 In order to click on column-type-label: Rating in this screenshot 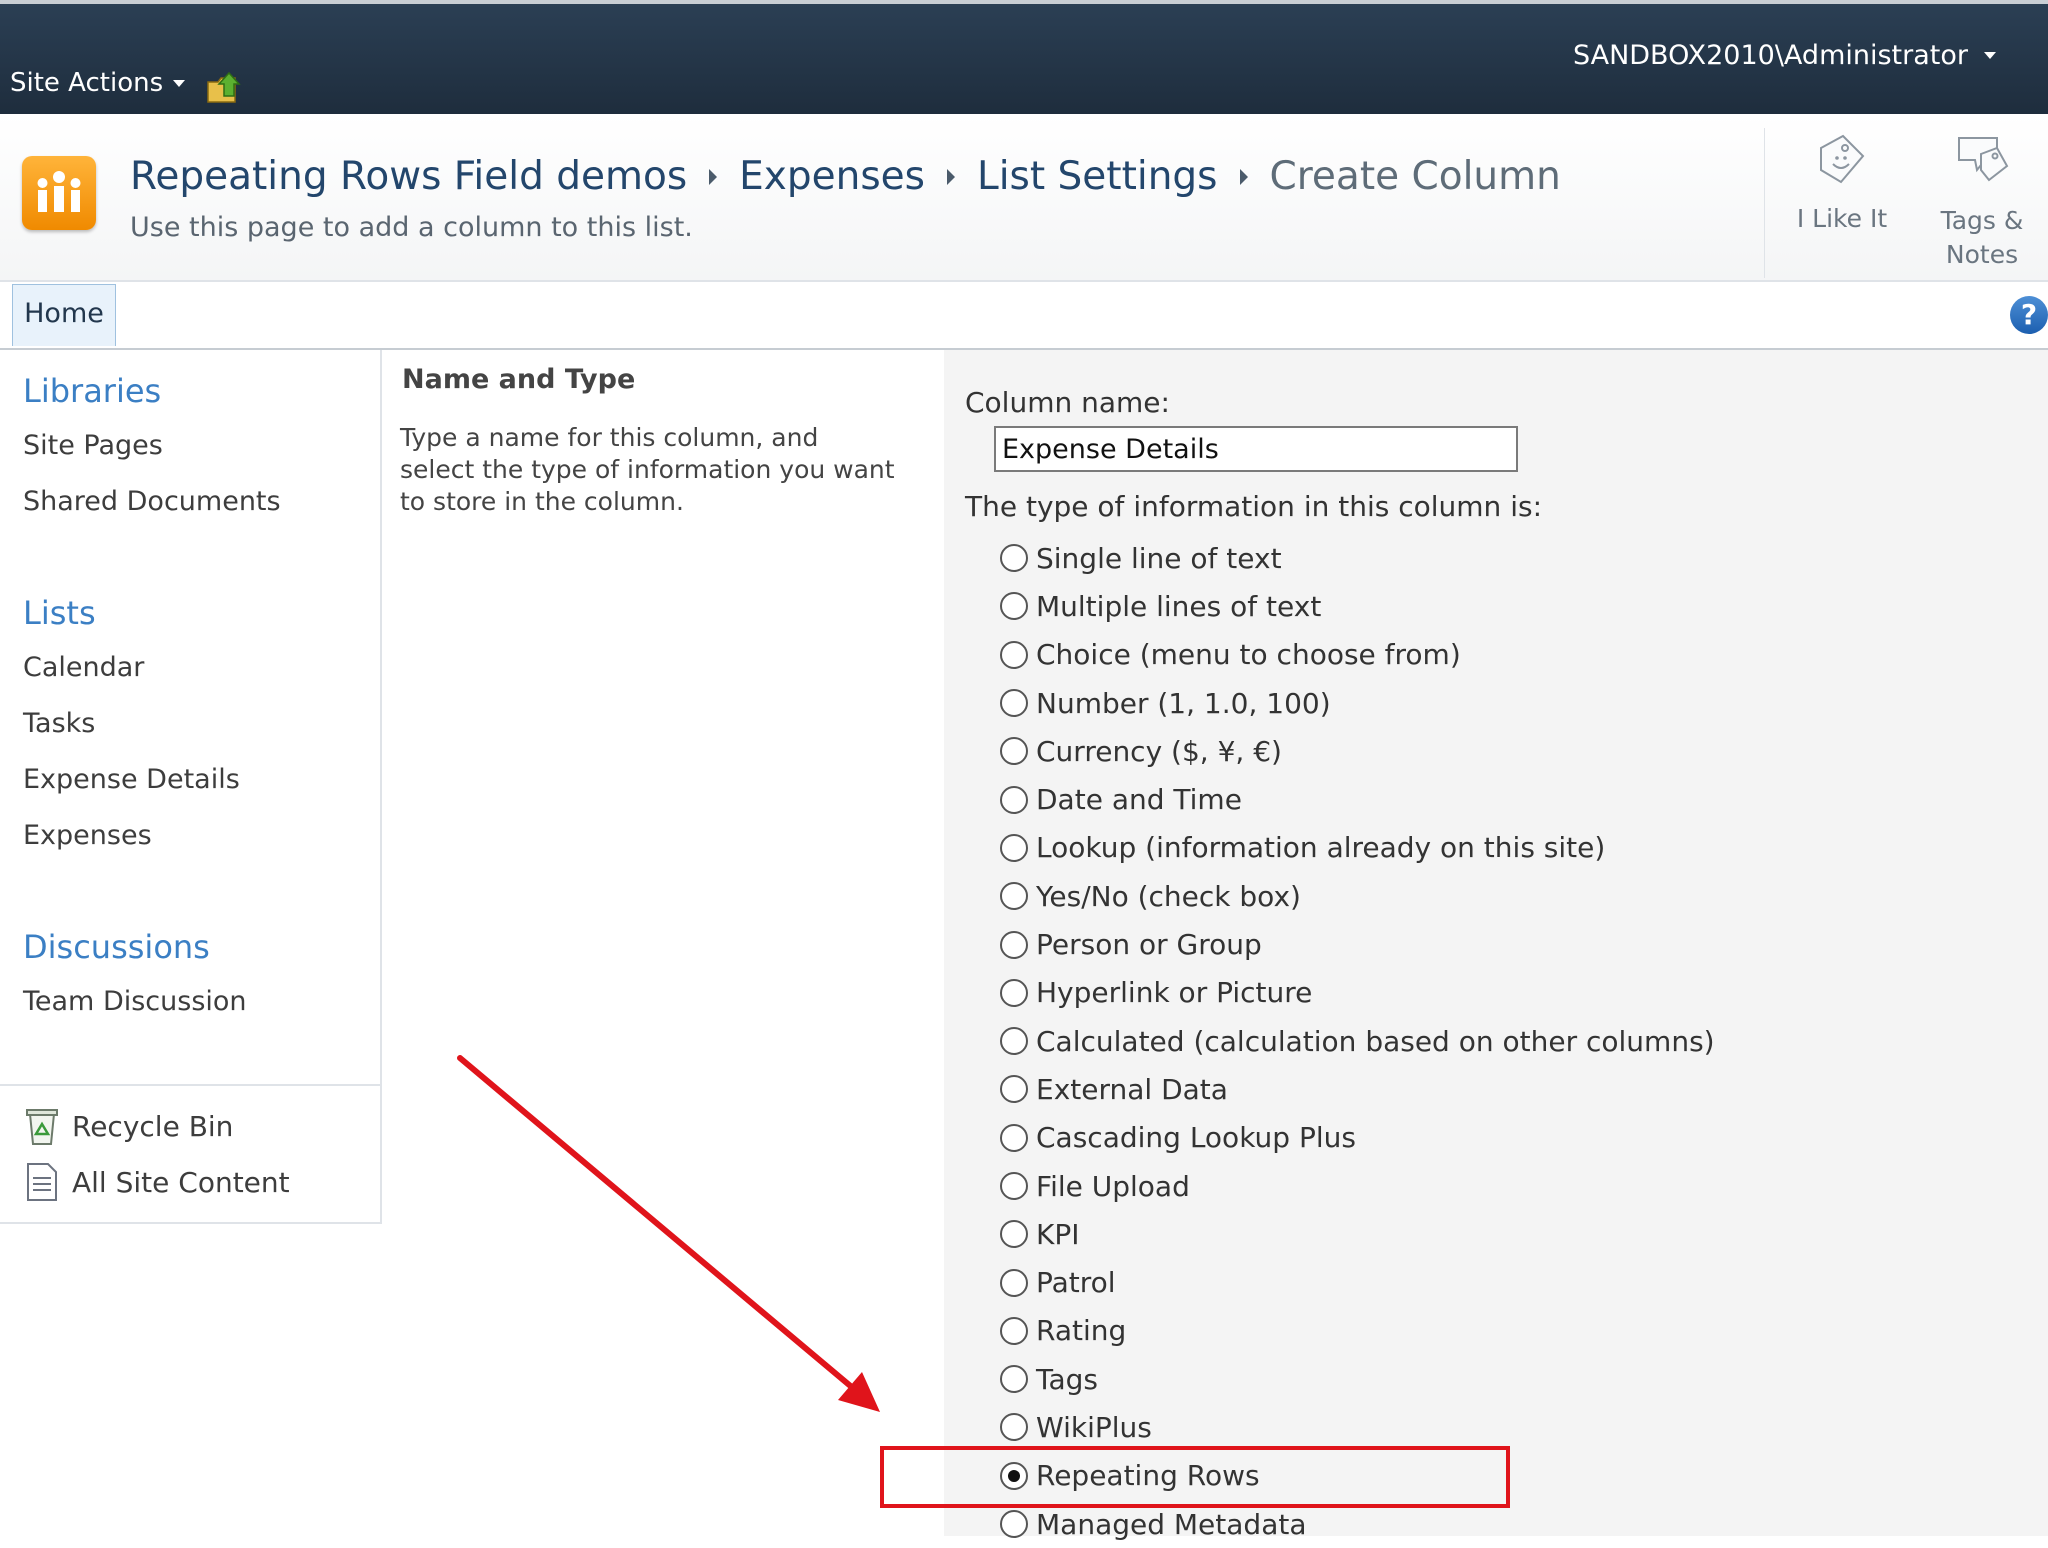, I will do `click(1081, 1331)`.